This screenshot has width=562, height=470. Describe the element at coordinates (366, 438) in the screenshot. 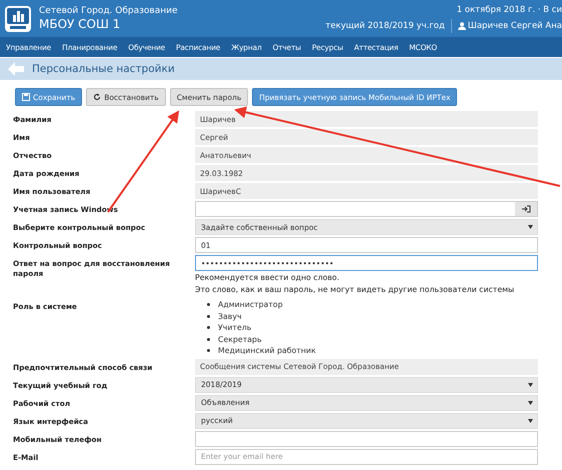

I see `input-field` at that location.